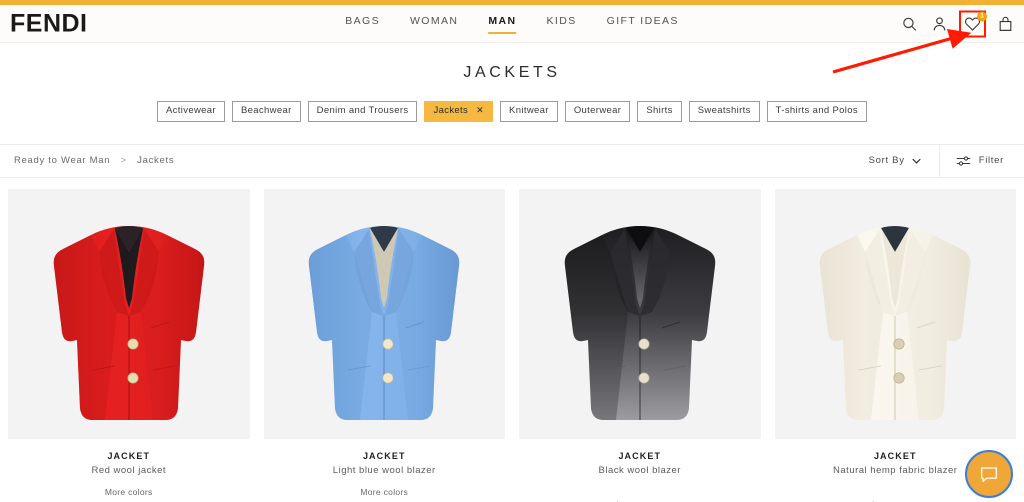 The image size is (1024, 502). I want to click on chat-bubble-icon, so click(989, 475).